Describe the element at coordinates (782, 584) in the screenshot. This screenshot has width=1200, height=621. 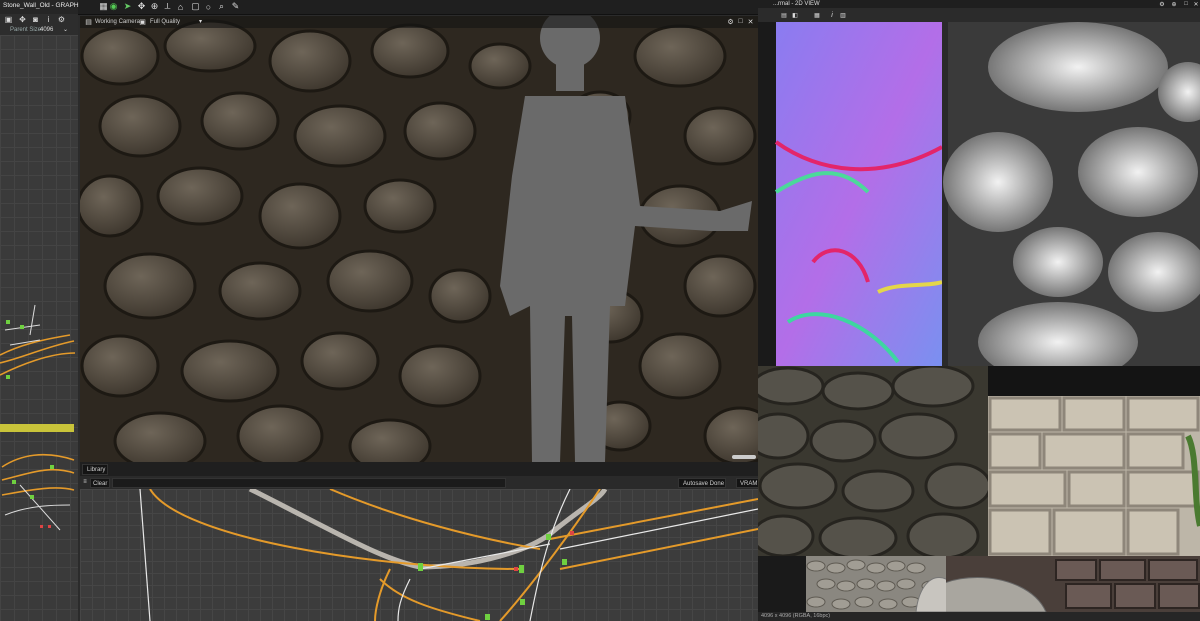
I see `reference-empty` at that location.